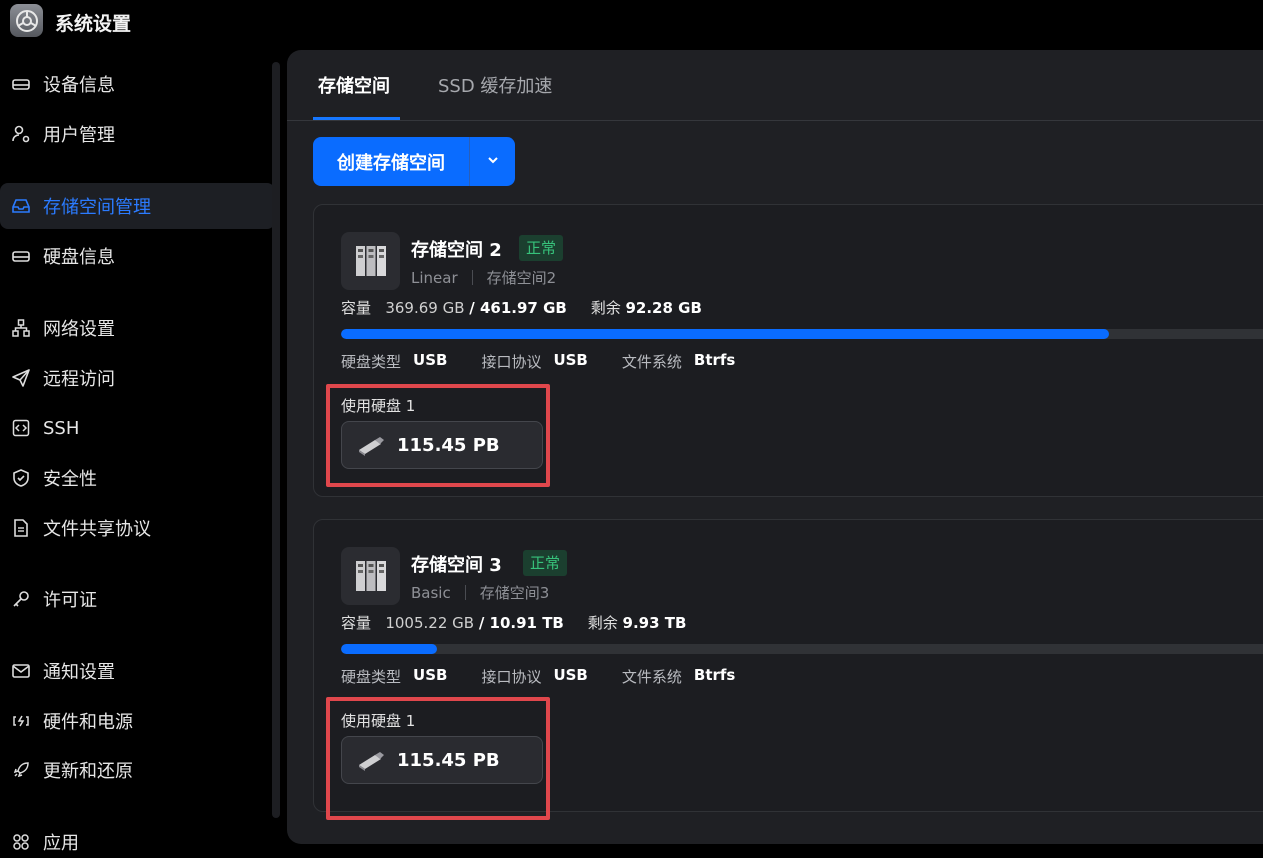  I want to click on sidebar-item-apps: 应用, so click(137, 838).